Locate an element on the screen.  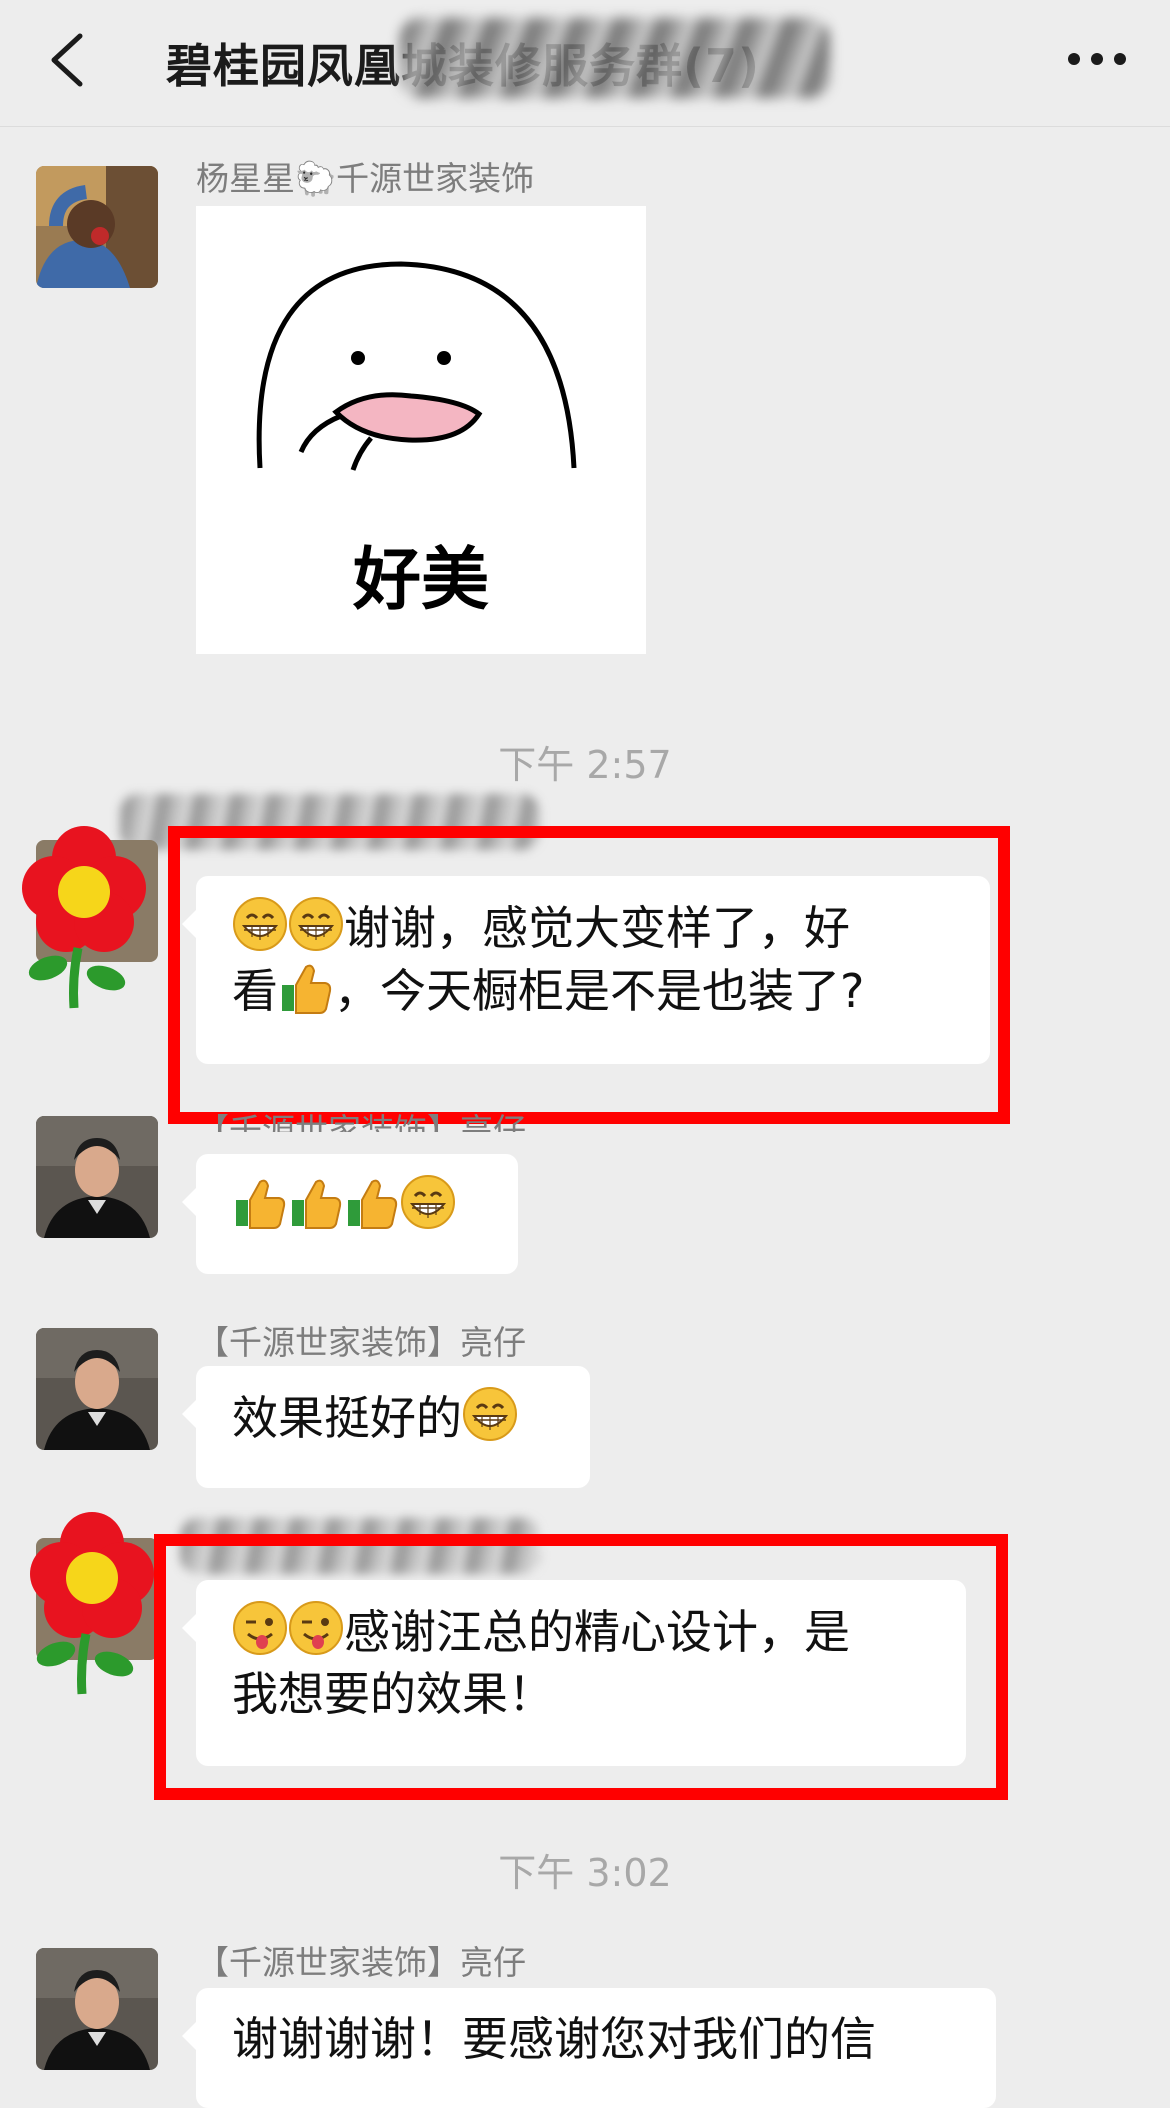
sender-name: 杨星星🐑千源世家装饰 is located at coordinates (365, 178).